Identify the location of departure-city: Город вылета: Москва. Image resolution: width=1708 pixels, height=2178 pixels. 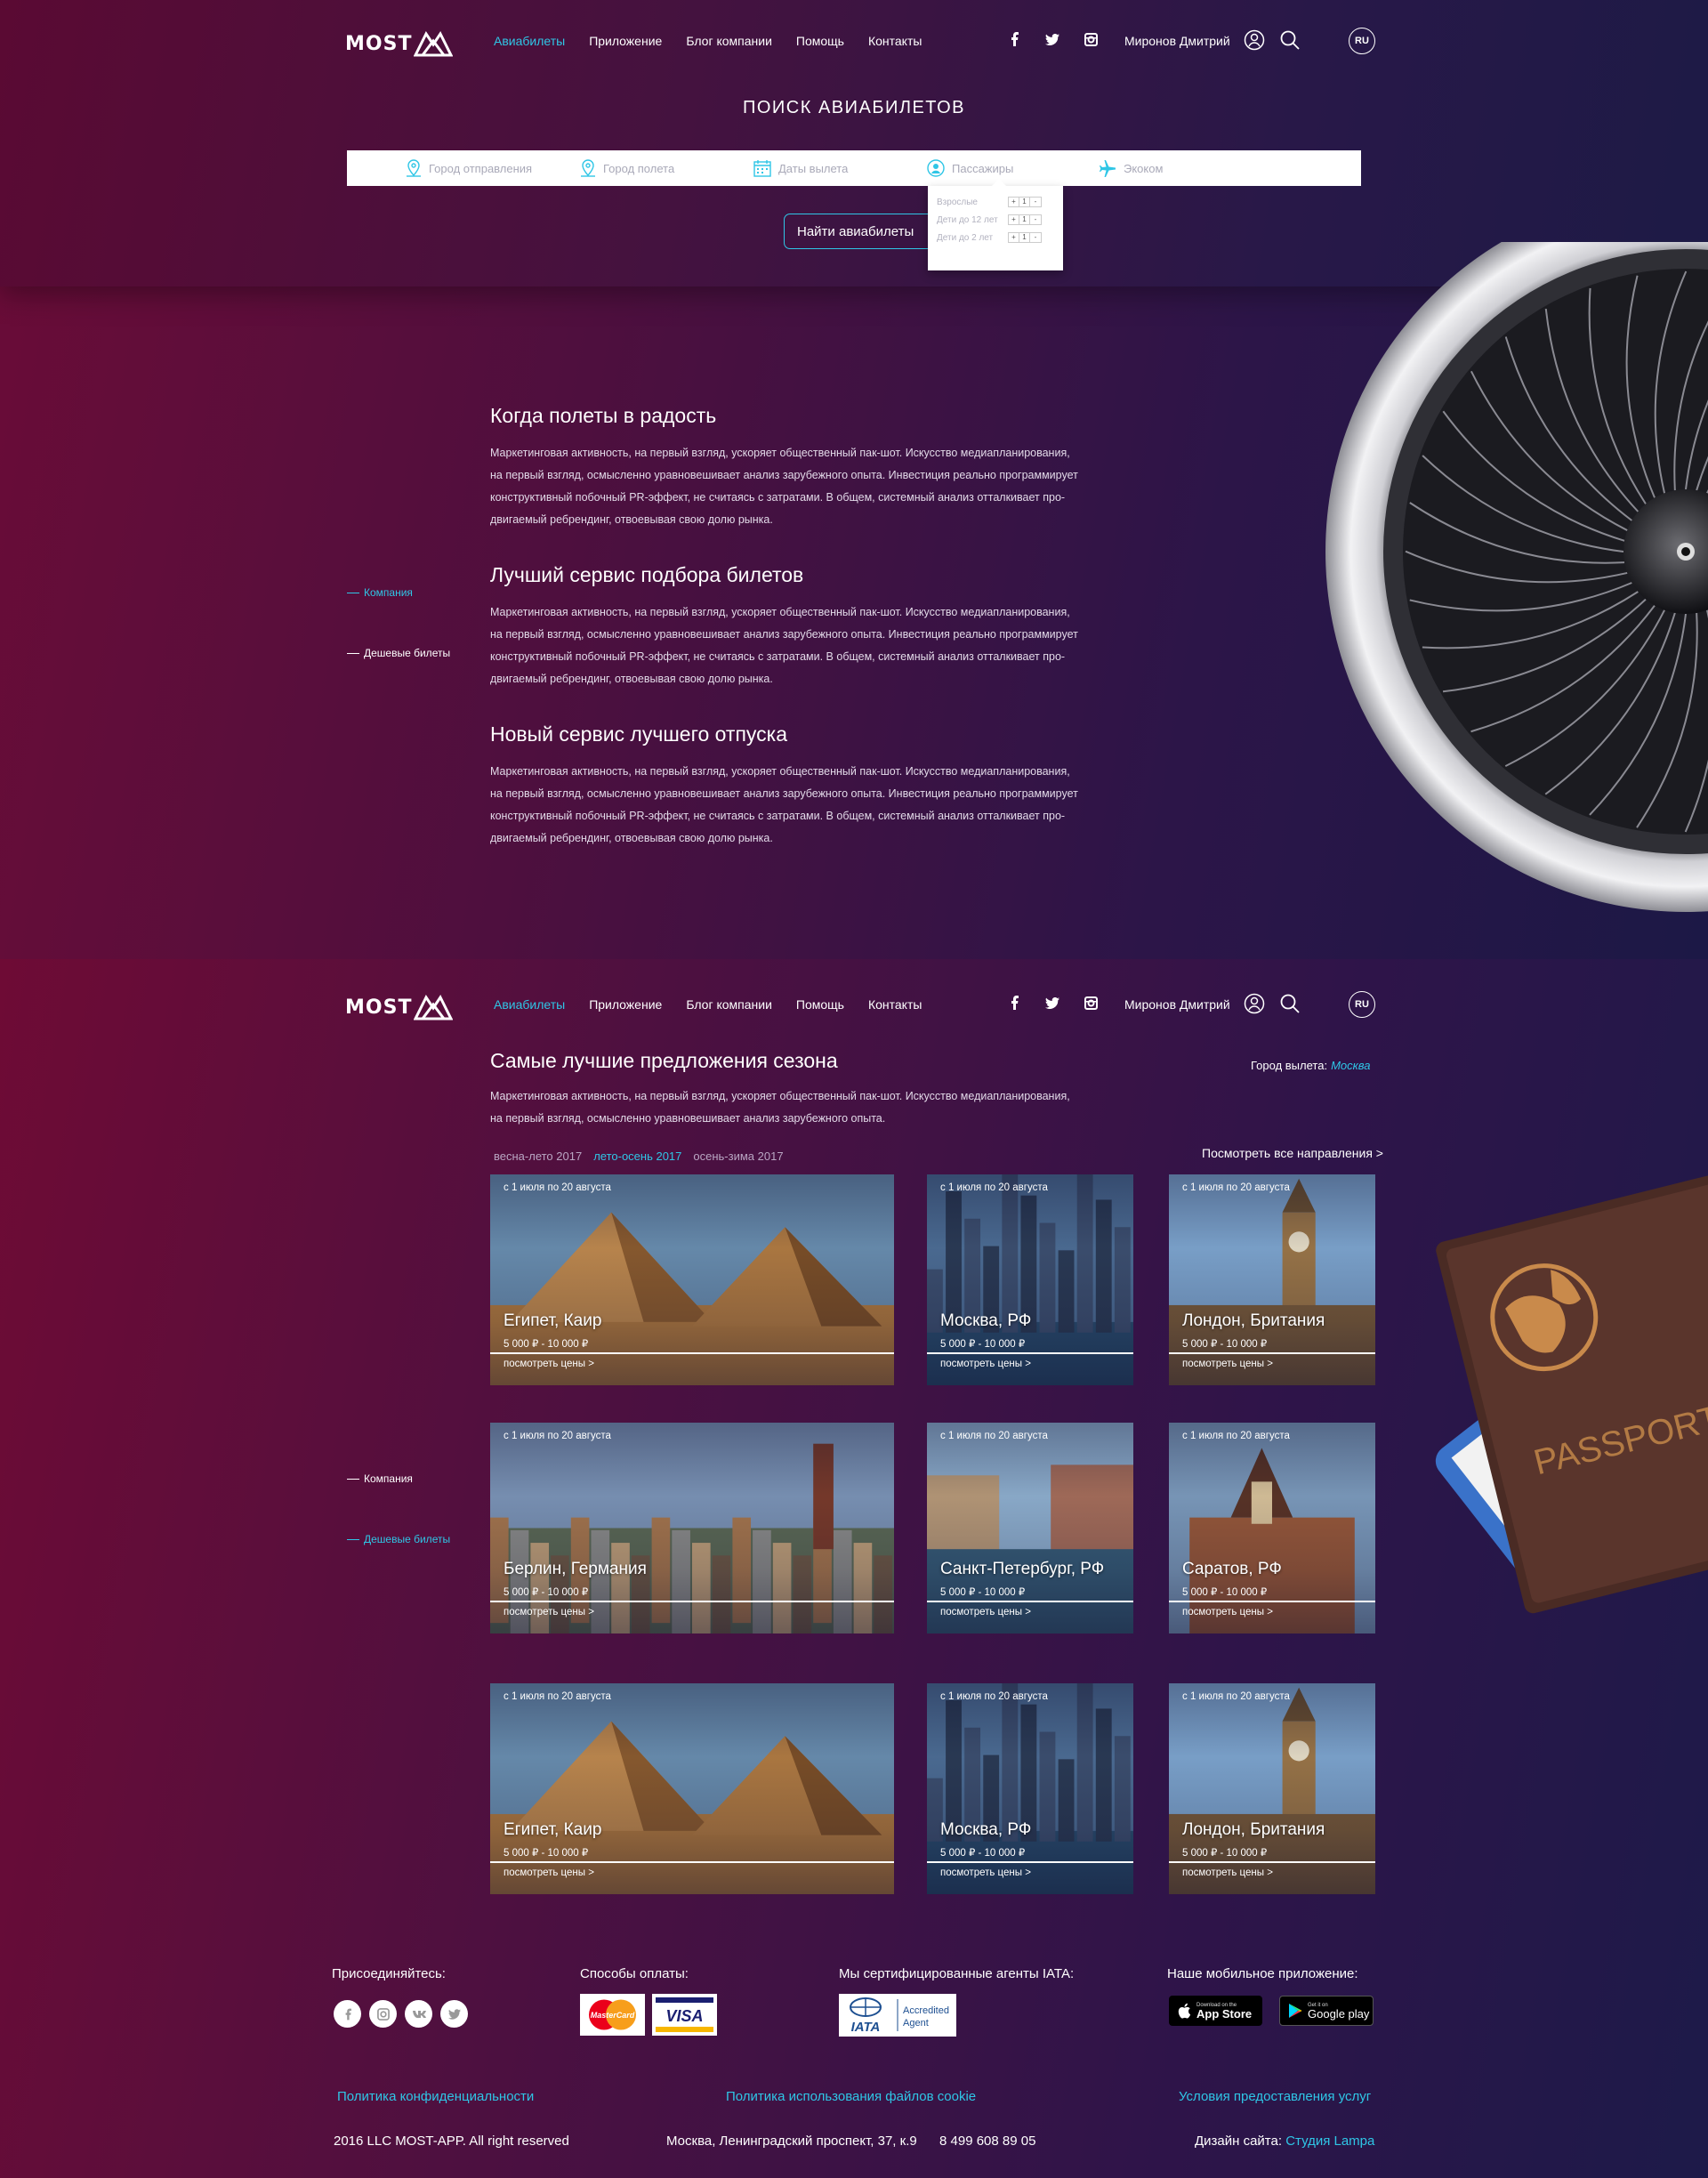
(1311, 1065).